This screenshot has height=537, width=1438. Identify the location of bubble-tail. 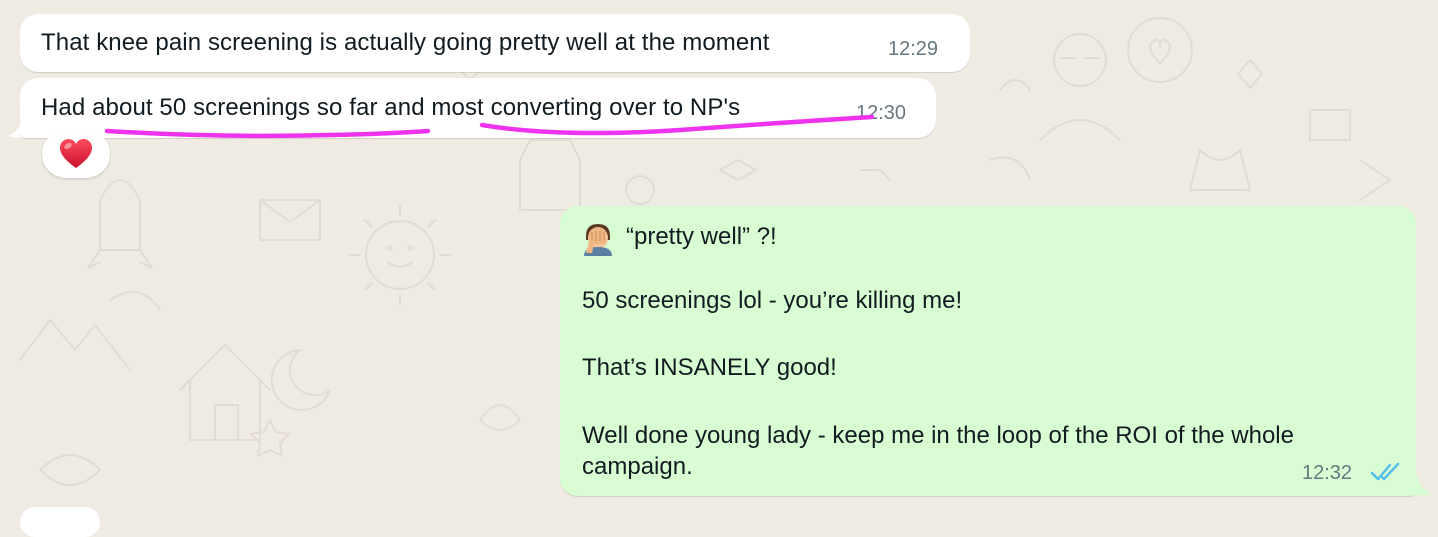
(1418, 483).